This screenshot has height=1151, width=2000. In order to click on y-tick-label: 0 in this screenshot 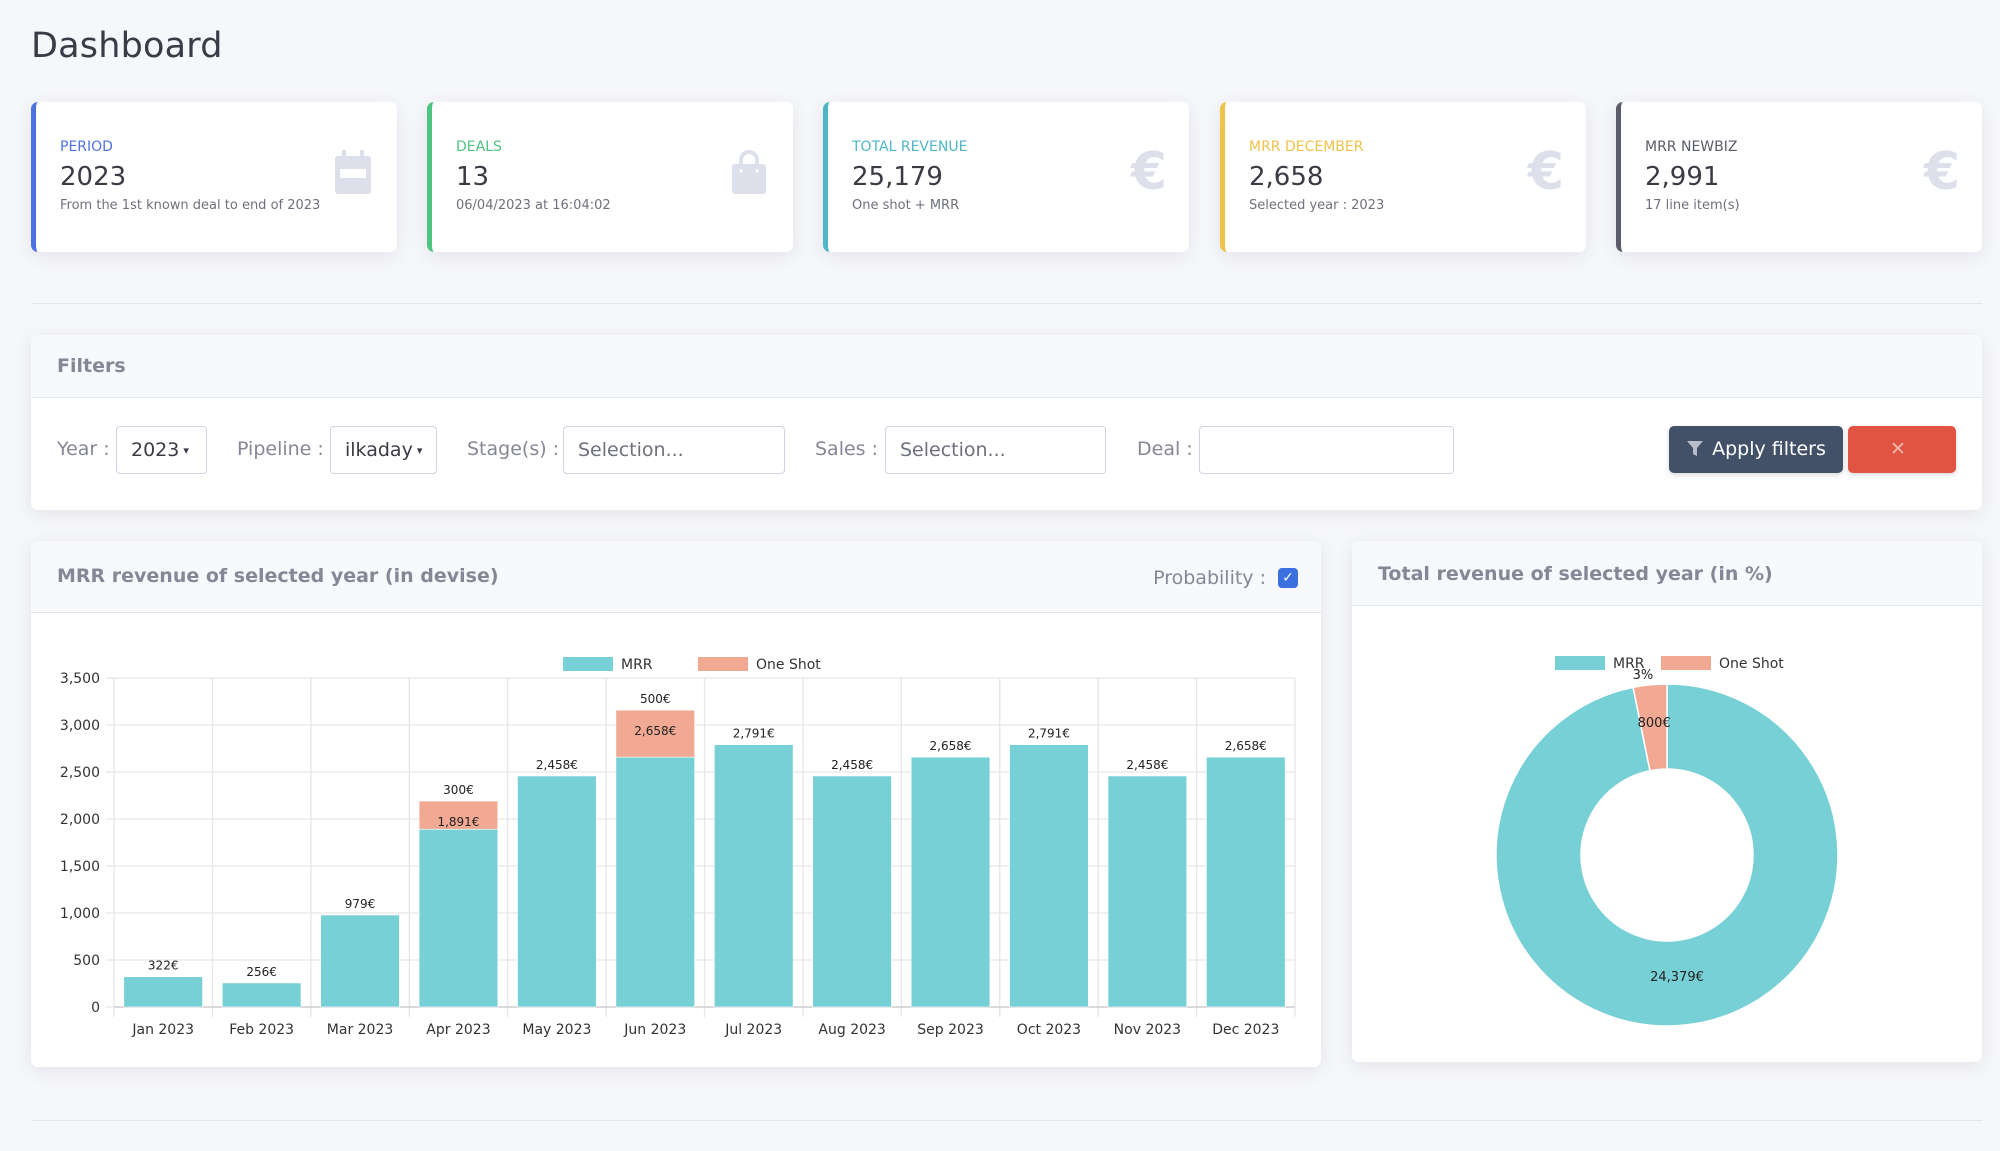, I will do `click(95, 1008)`.